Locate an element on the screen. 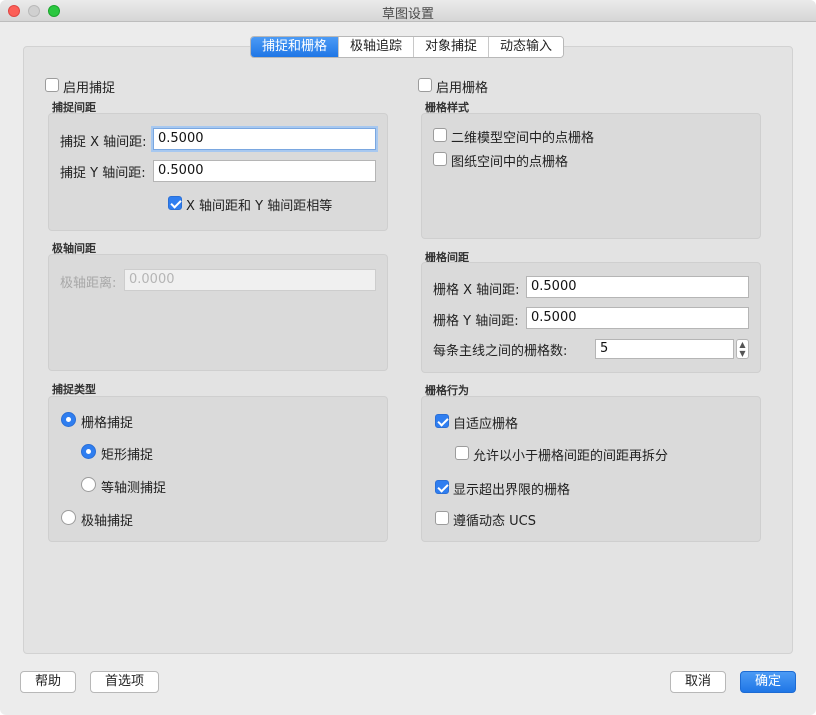 This screenshot has height=715, width=816. enable-snap-checkbox is located at coordinates (52, 85).